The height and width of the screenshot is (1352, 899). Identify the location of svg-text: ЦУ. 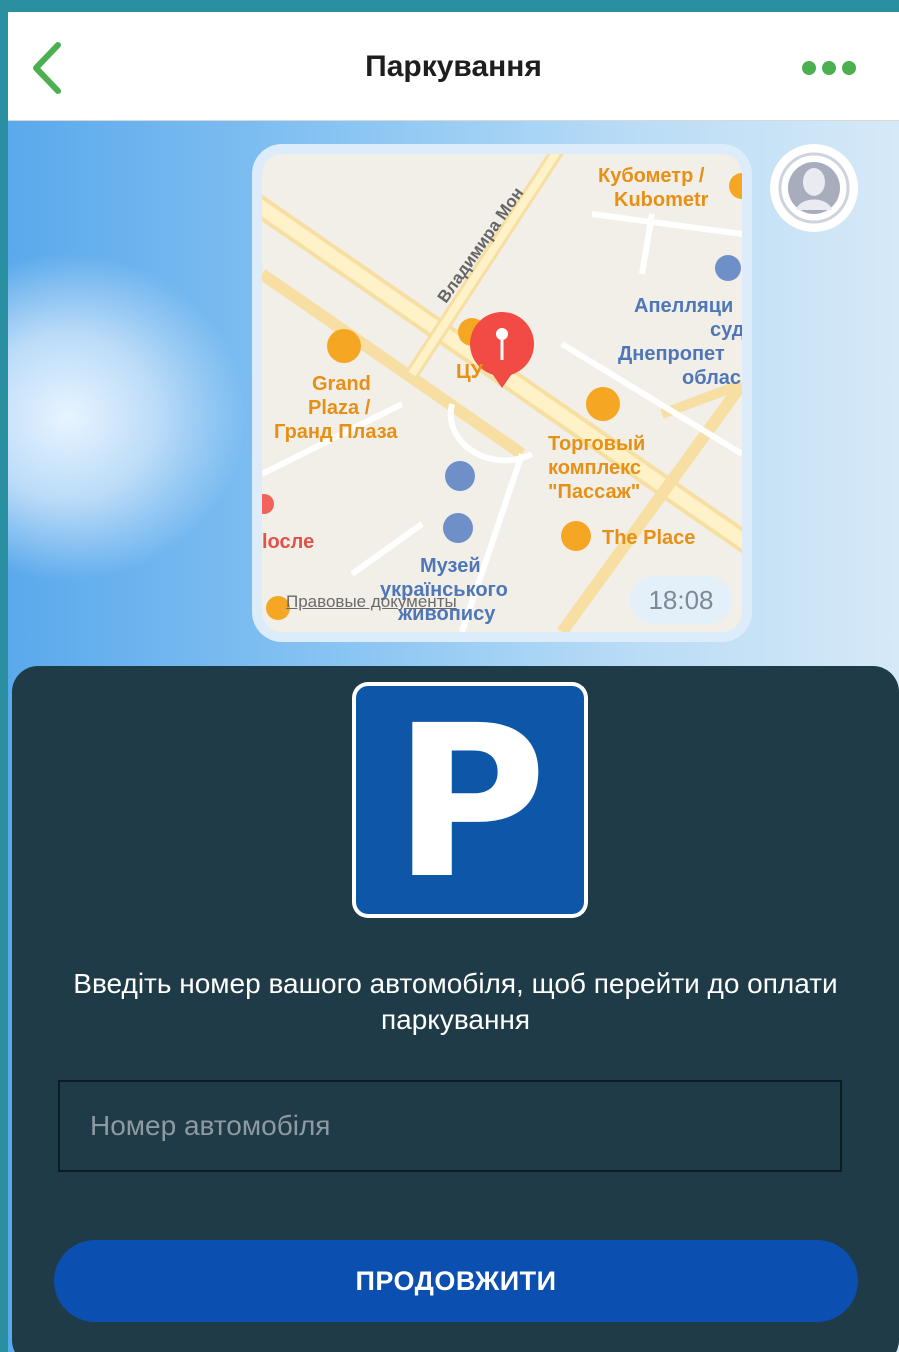
(470, 372).